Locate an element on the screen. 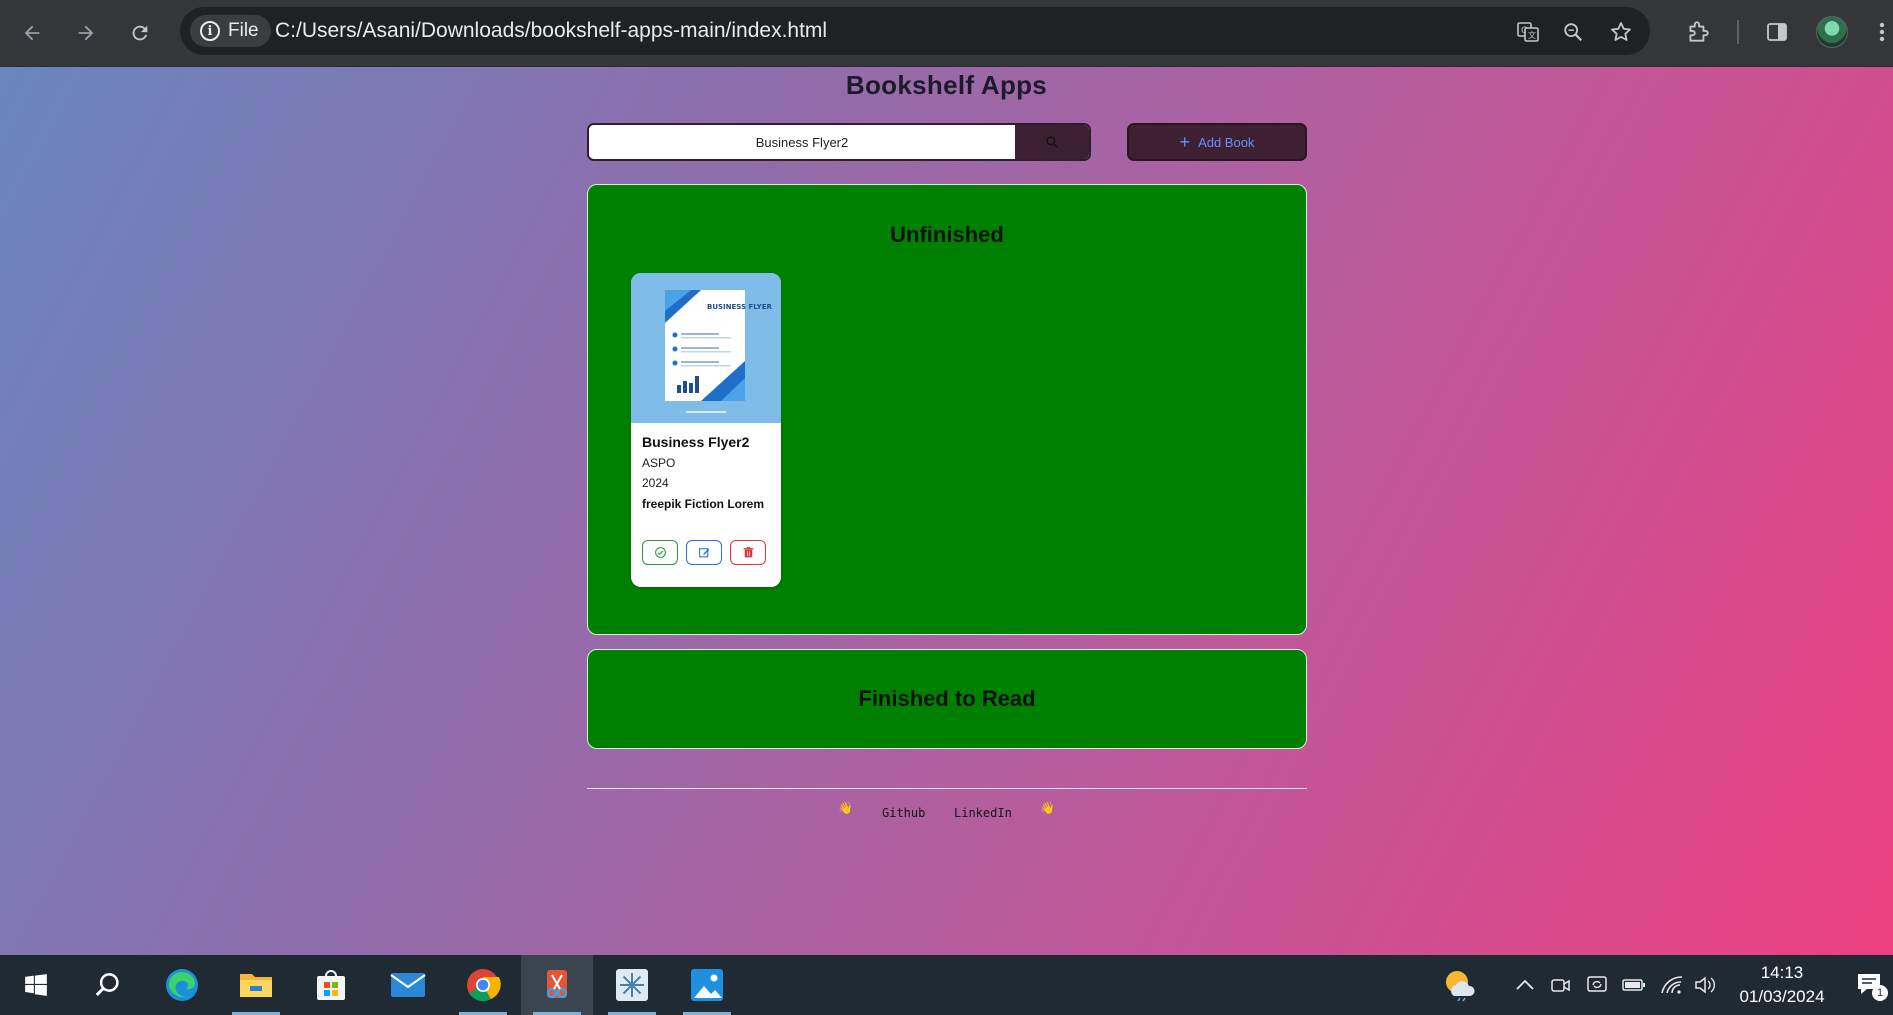  photos-app is located at coordinates (707, 985).